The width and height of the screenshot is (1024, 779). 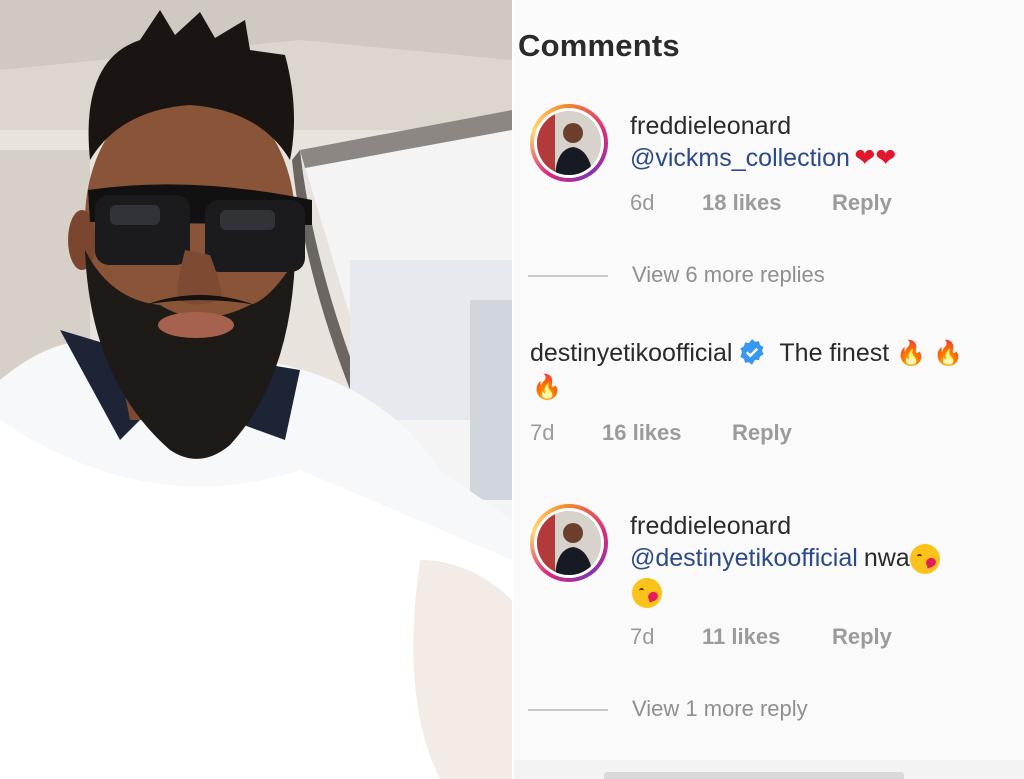 I want to click on comment-body-wrap: 🔥, so click(x=547, y=388).